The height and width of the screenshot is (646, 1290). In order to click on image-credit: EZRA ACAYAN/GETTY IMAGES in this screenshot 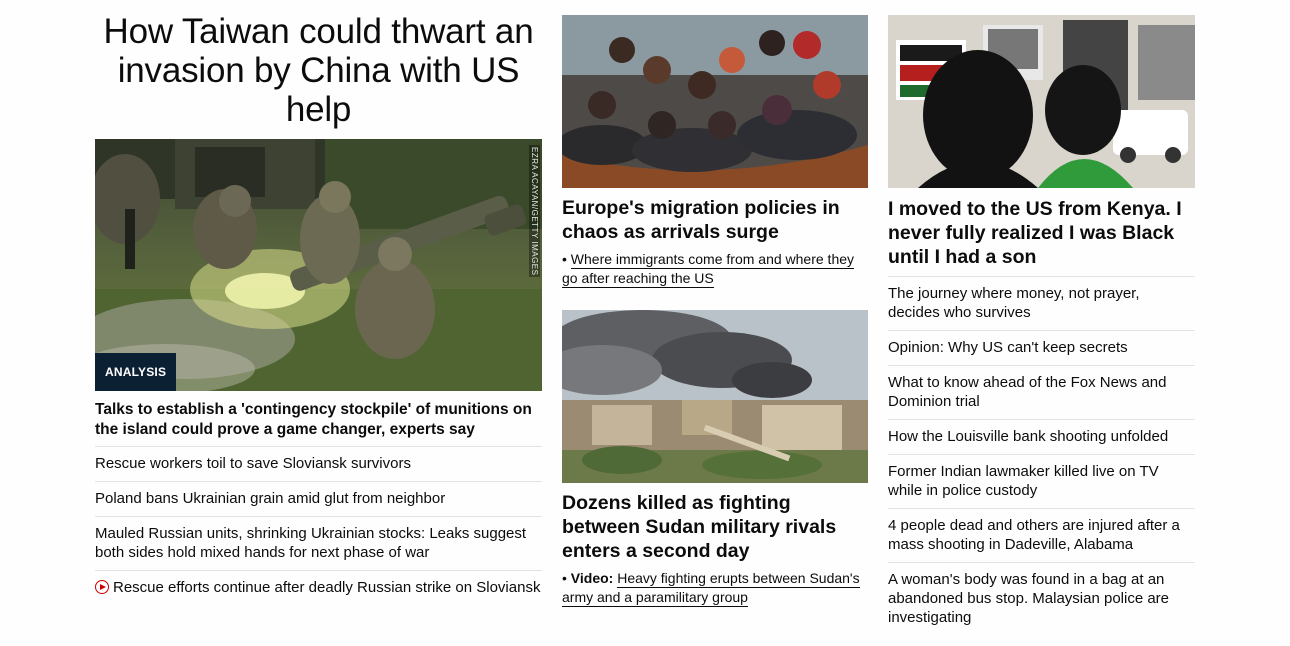, I will do `click(534, 211)`.